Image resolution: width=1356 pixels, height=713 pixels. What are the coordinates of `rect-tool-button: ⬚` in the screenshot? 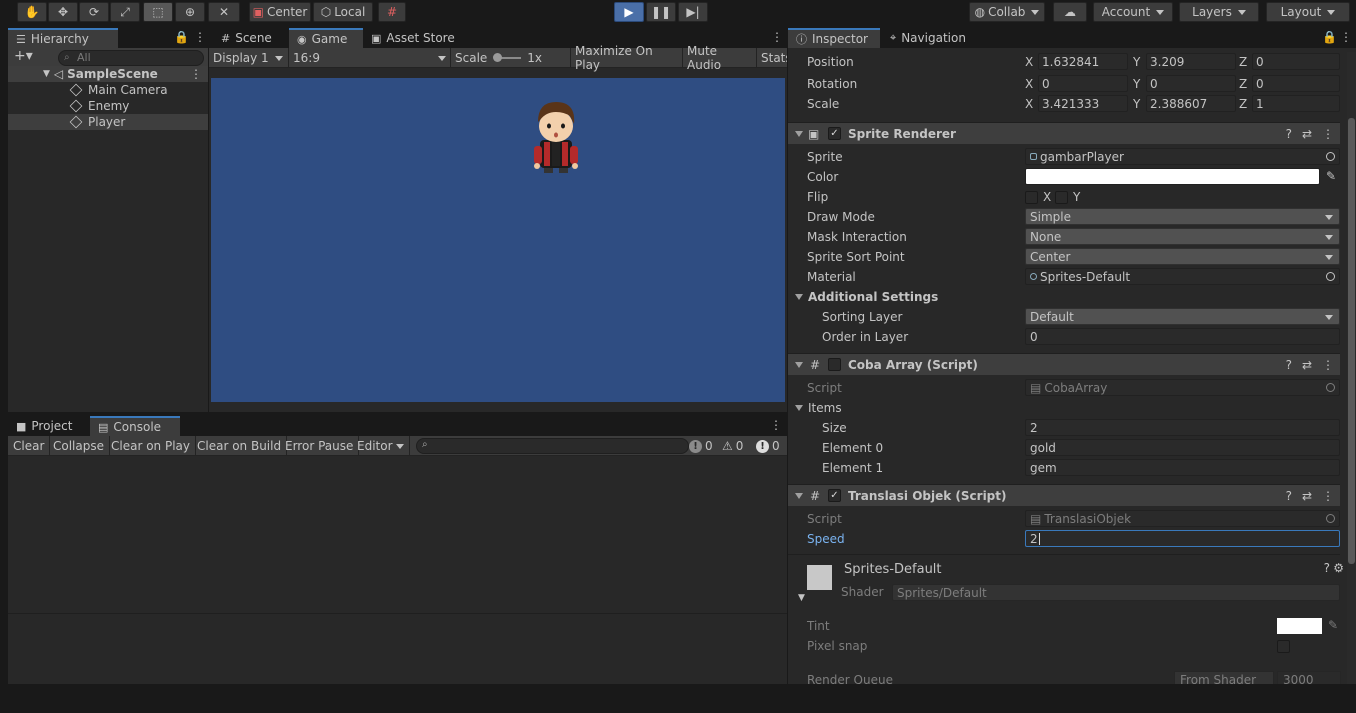 It's located at (158, 12).